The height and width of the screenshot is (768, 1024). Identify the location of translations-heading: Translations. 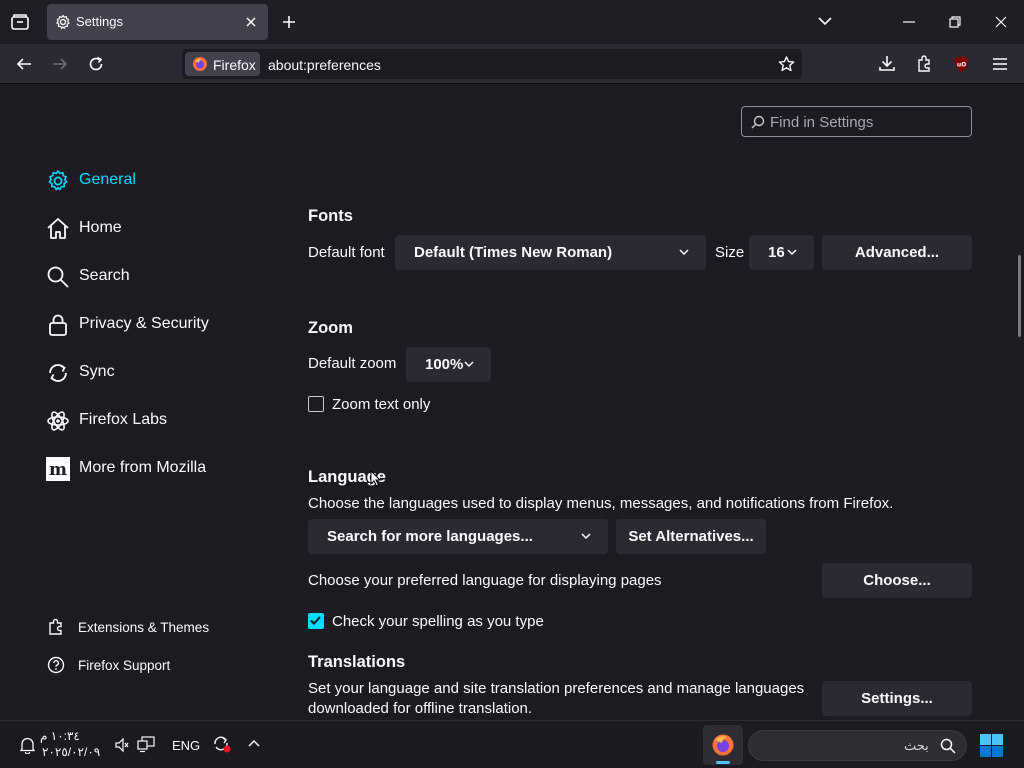
(357, 662).